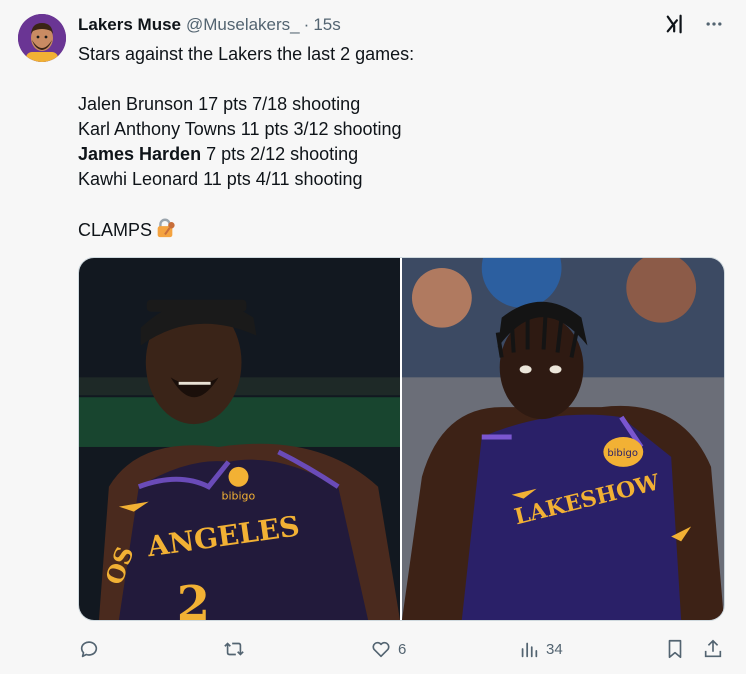 The width and height of the screenshot is (746, 674). I want to click on tweet-line-leonard: Kawhi Leonard 11 pts 4/11 shooting, so click(220, 179).